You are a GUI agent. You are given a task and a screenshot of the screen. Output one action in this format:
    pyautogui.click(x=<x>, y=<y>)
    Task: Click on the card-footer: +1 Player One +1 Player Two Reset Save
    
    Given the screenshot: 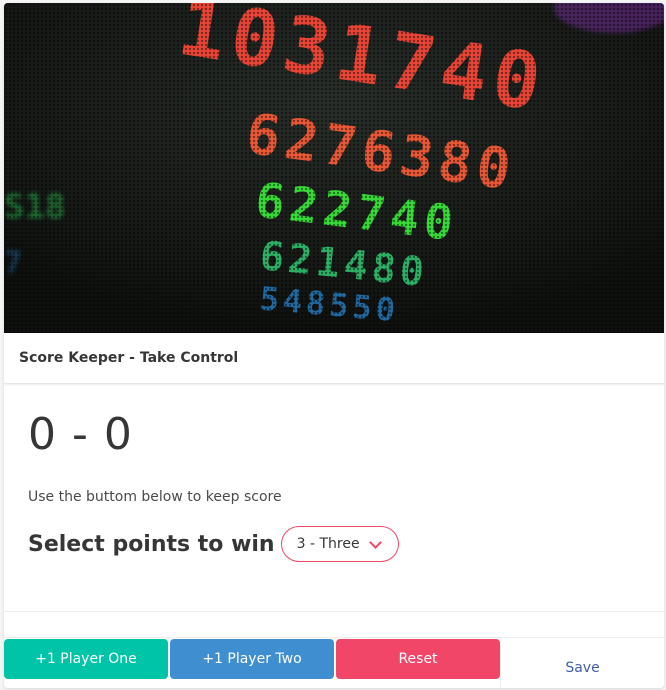 What is the action you would take?
    pyautogui.click(x=334, y=662)
    